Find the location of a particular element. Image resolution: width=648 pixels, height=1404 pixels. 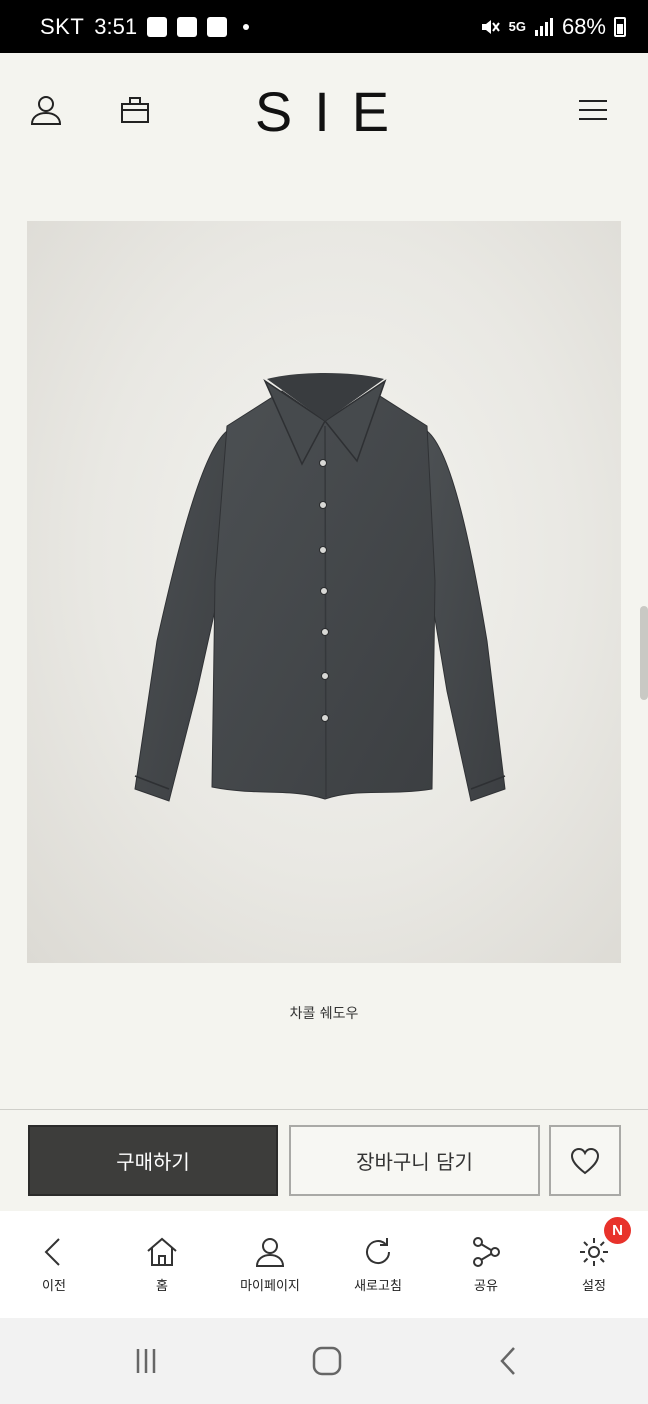

toolbar-label: 마이페이지 is located at coordinates (270, 1286).